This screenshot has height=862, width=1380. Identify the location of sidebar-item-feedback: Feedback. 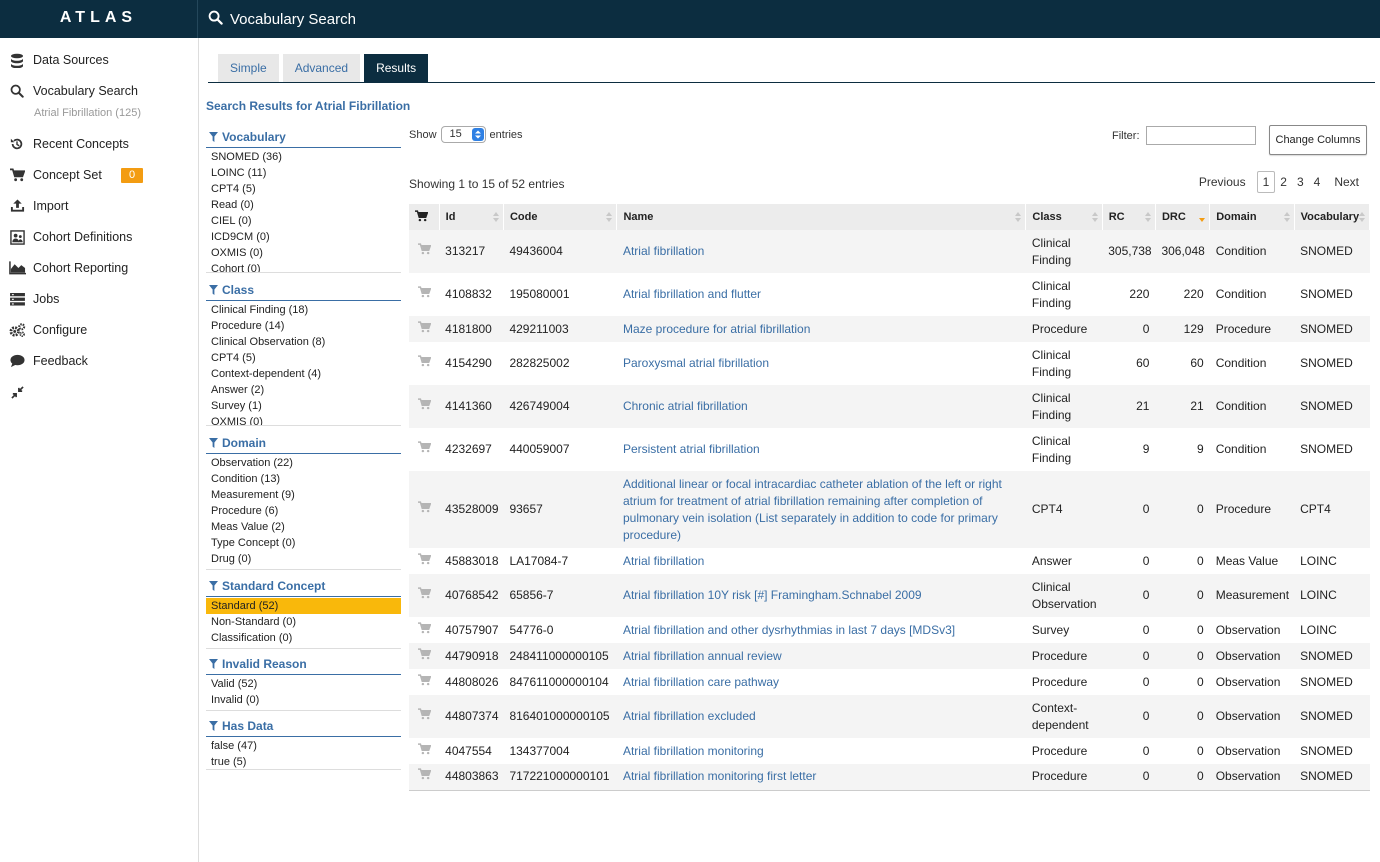
(99, 361).